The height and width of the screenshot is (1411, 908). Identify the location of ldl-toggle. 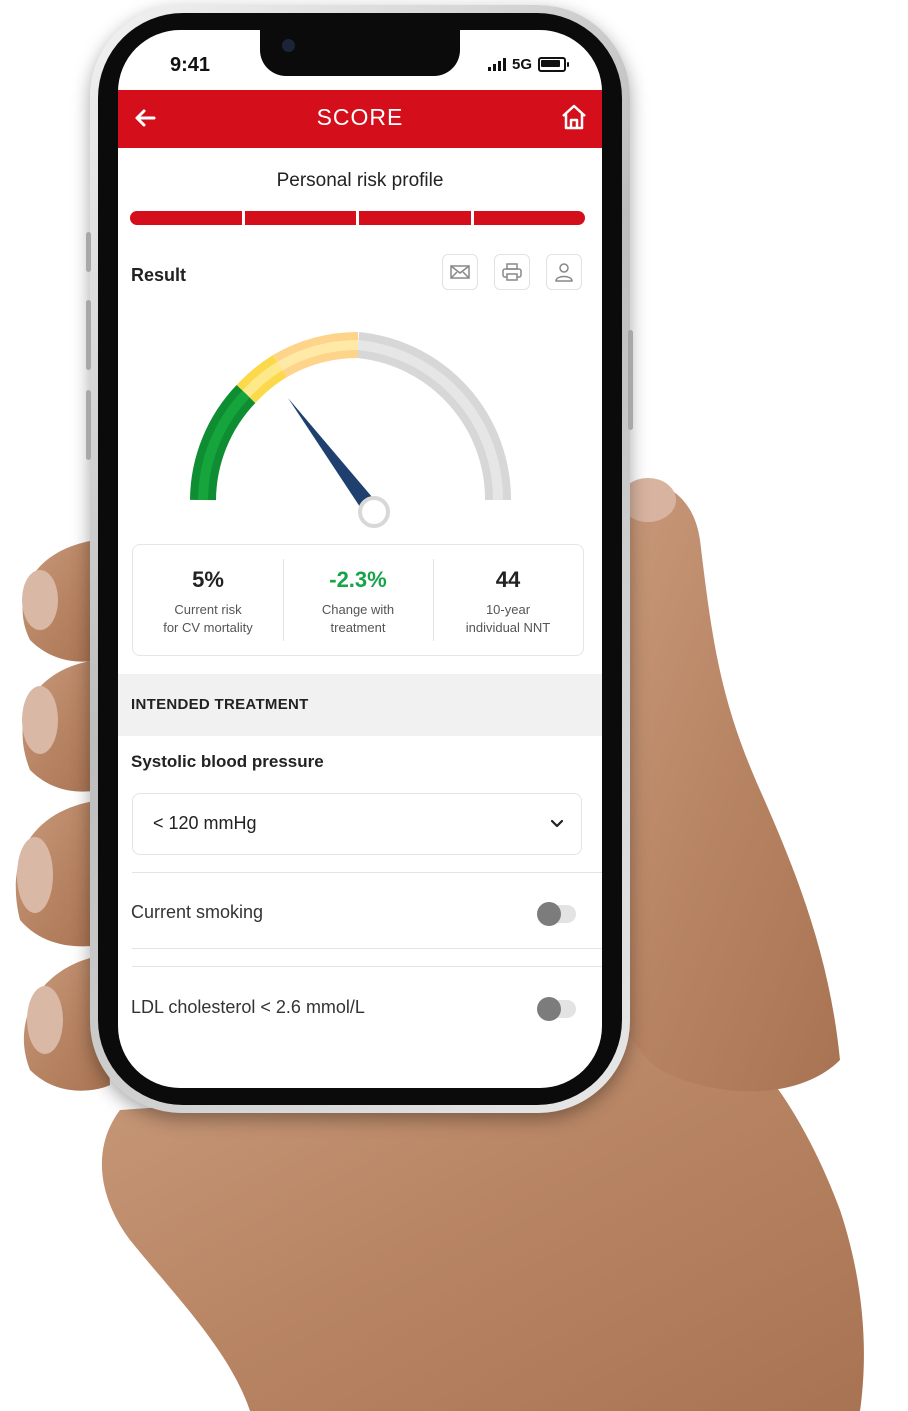
(556, 1009).